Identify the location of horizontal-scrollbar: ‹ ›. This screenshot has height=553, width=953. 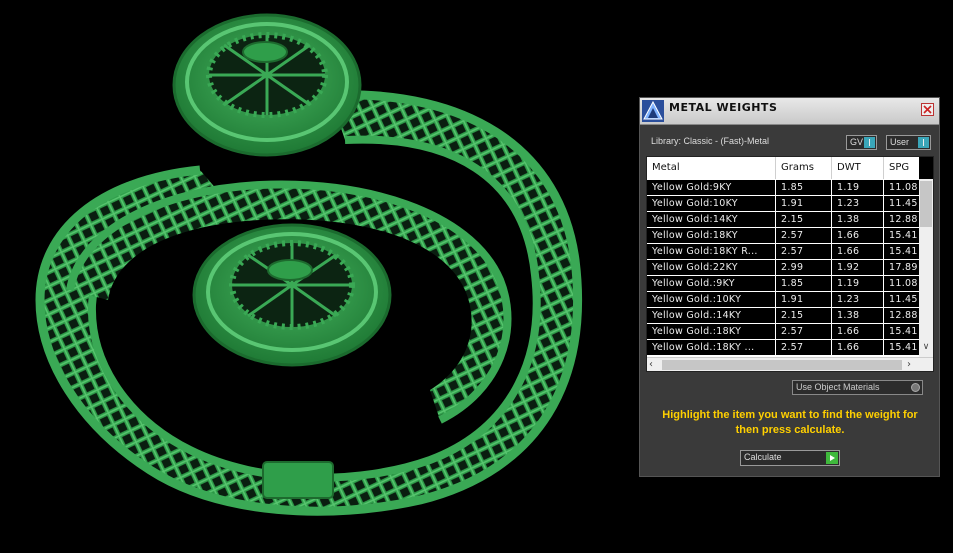
(790, 364).